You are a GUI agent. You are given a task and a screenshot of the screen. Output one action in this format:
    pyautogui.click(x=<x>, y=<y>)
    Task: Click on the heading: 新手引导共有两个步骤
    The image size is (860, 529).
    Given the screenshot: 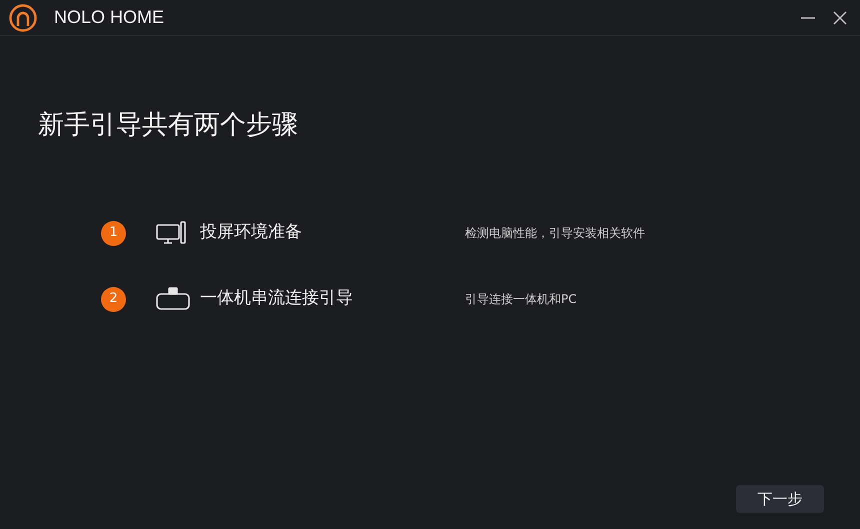 What is the action you would take?
    pyautogui.click(x=168, y=125)
    